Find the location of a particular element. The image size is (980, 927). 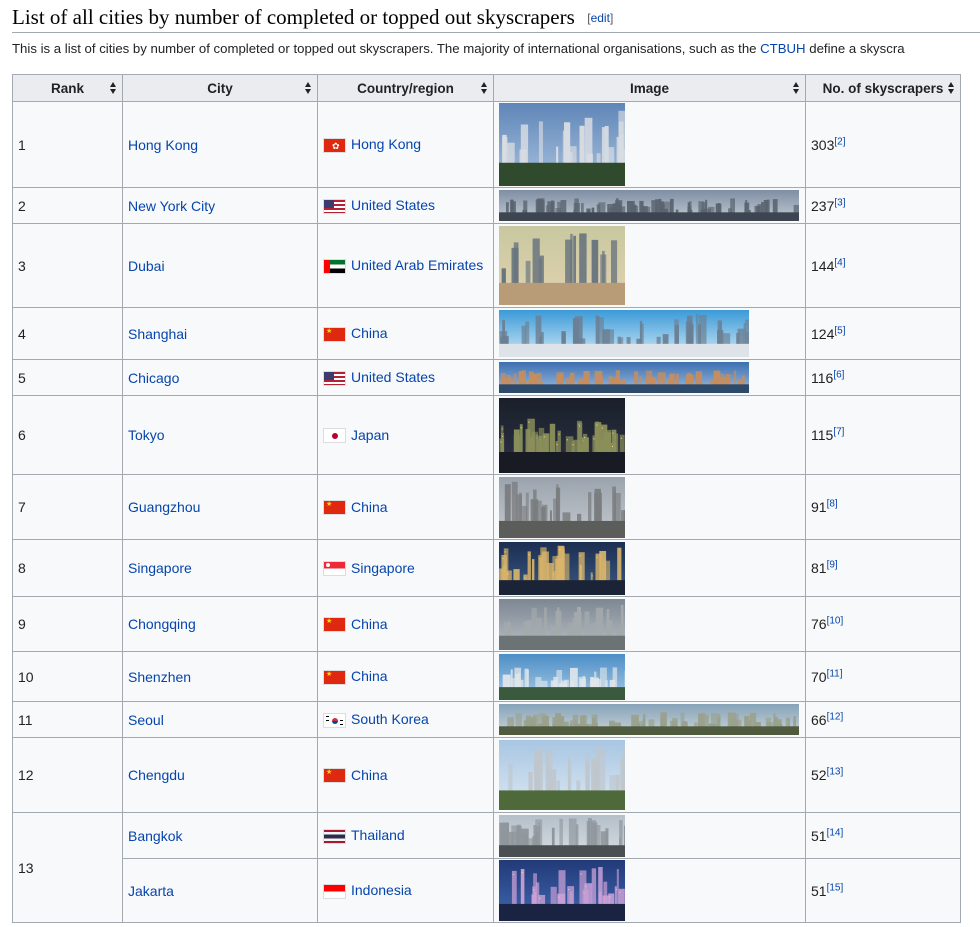

country-cell: Indonesia is located at coordinates (405, 890).